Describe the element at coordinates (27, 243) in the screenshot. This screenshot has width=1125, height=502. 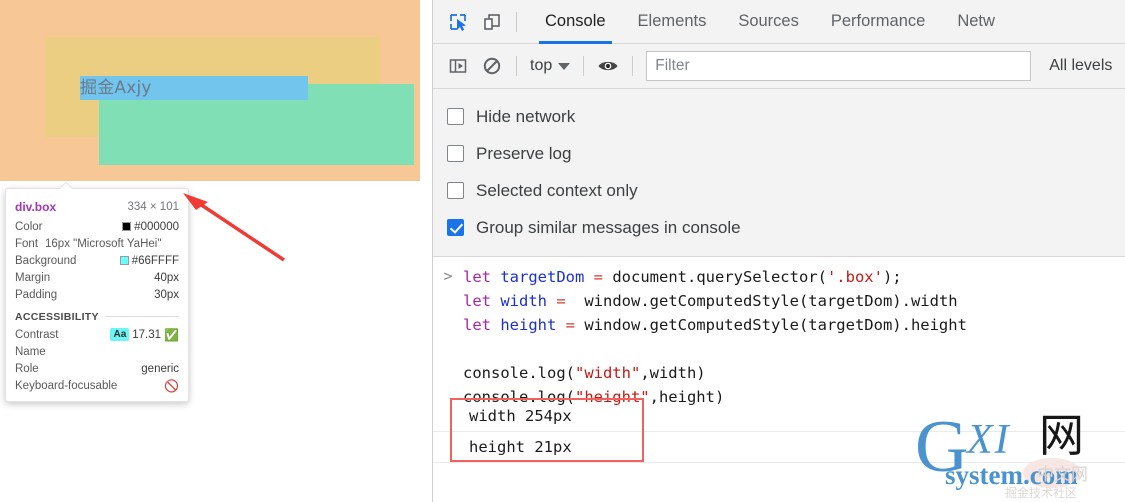
I see `tooltip-font-key: Font` at that location.